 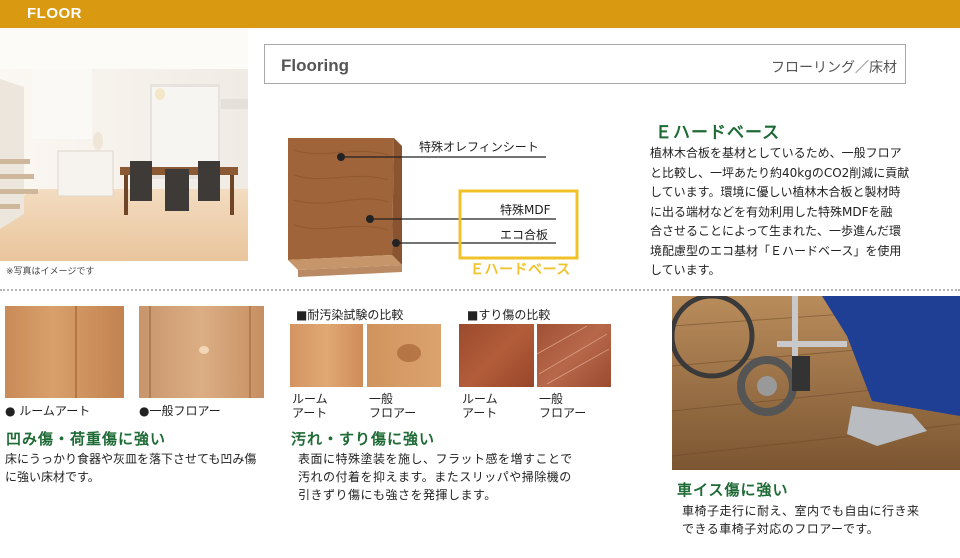 I want to click on section-title-box: Flooring フローリング／床材, so click(x=585, y=64).